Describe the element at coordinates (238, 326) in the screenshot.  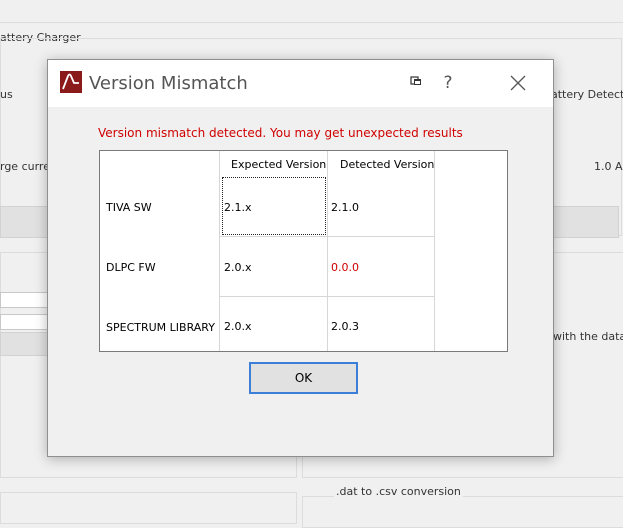
I see `spectrum-expected: 2.0.x` at that location.